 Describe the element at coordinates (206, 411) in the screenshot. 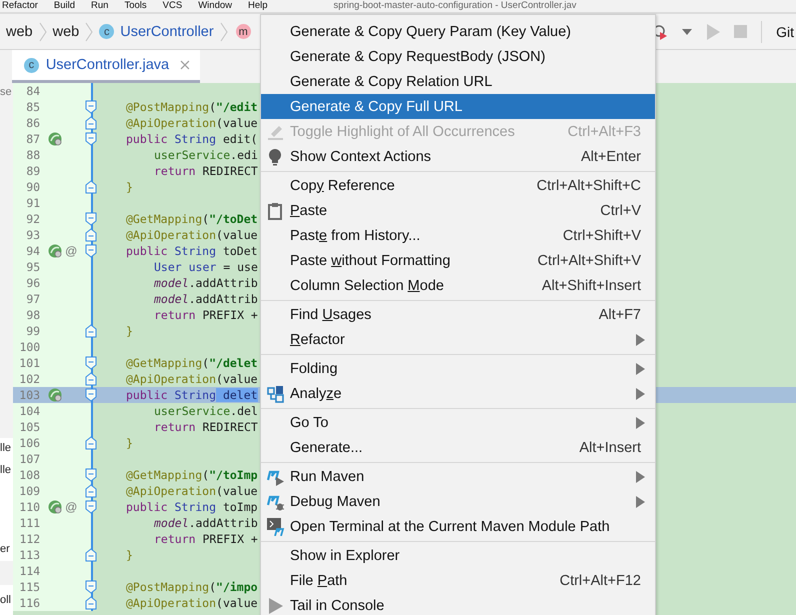

I see `code-line: userService.del` at that location.